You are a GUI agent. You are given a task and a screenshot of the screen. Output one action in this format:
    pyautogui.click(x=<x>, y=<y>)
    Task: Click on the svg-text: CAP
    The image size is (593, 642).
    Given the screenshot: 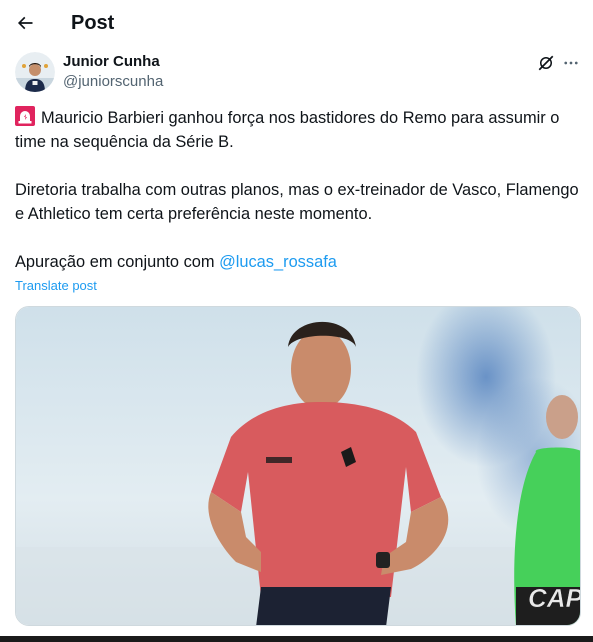 What is the action you would take?
    pyautogui.click(x=554, y=598)
    